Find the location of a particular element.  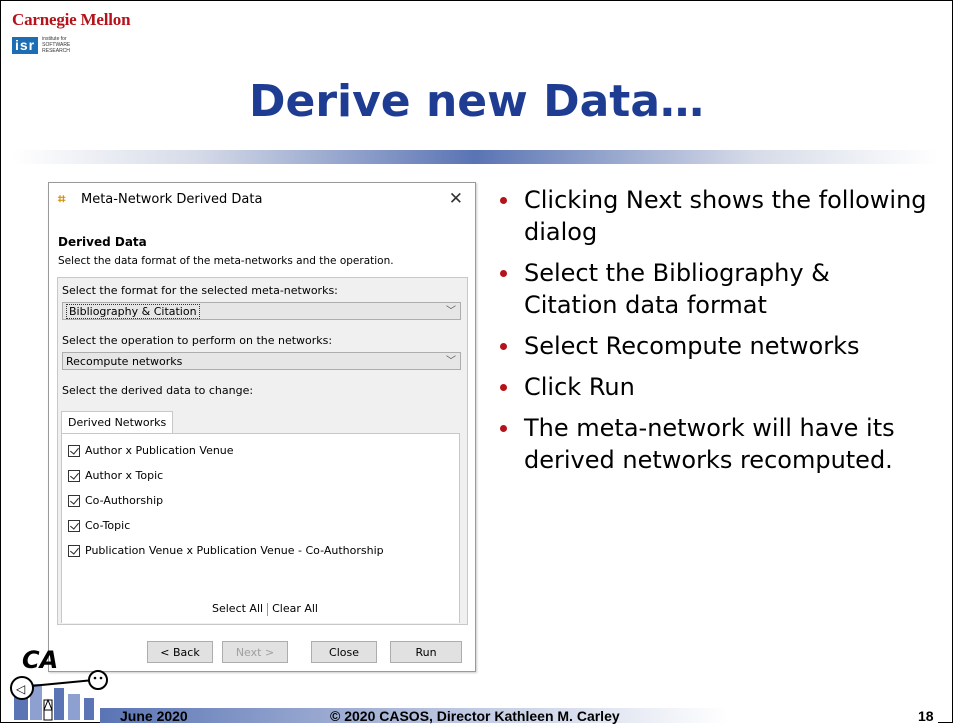

close-button: Close is located at coordinates (344, 652).